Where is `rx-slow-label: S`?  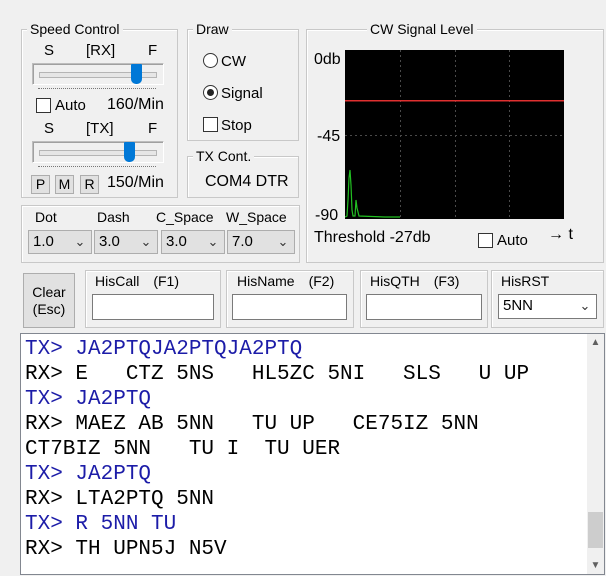
rx-slow-label: S is located at coordinates (49, 50).